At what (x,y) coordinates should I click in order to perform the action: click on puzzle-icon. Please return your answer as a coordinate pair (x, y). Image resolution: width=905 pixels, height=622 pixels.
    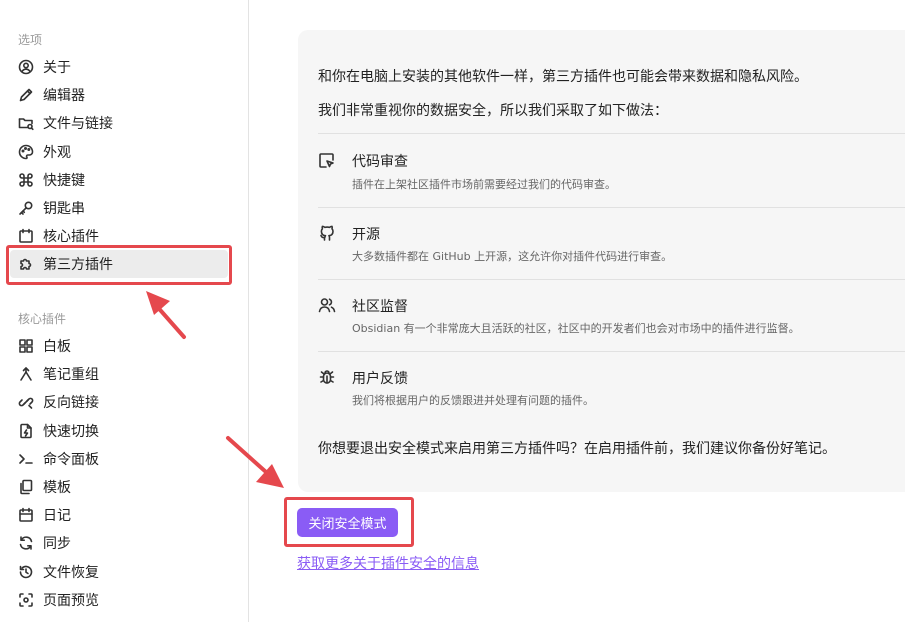
    Looking at the image, I should click on (26, 264).